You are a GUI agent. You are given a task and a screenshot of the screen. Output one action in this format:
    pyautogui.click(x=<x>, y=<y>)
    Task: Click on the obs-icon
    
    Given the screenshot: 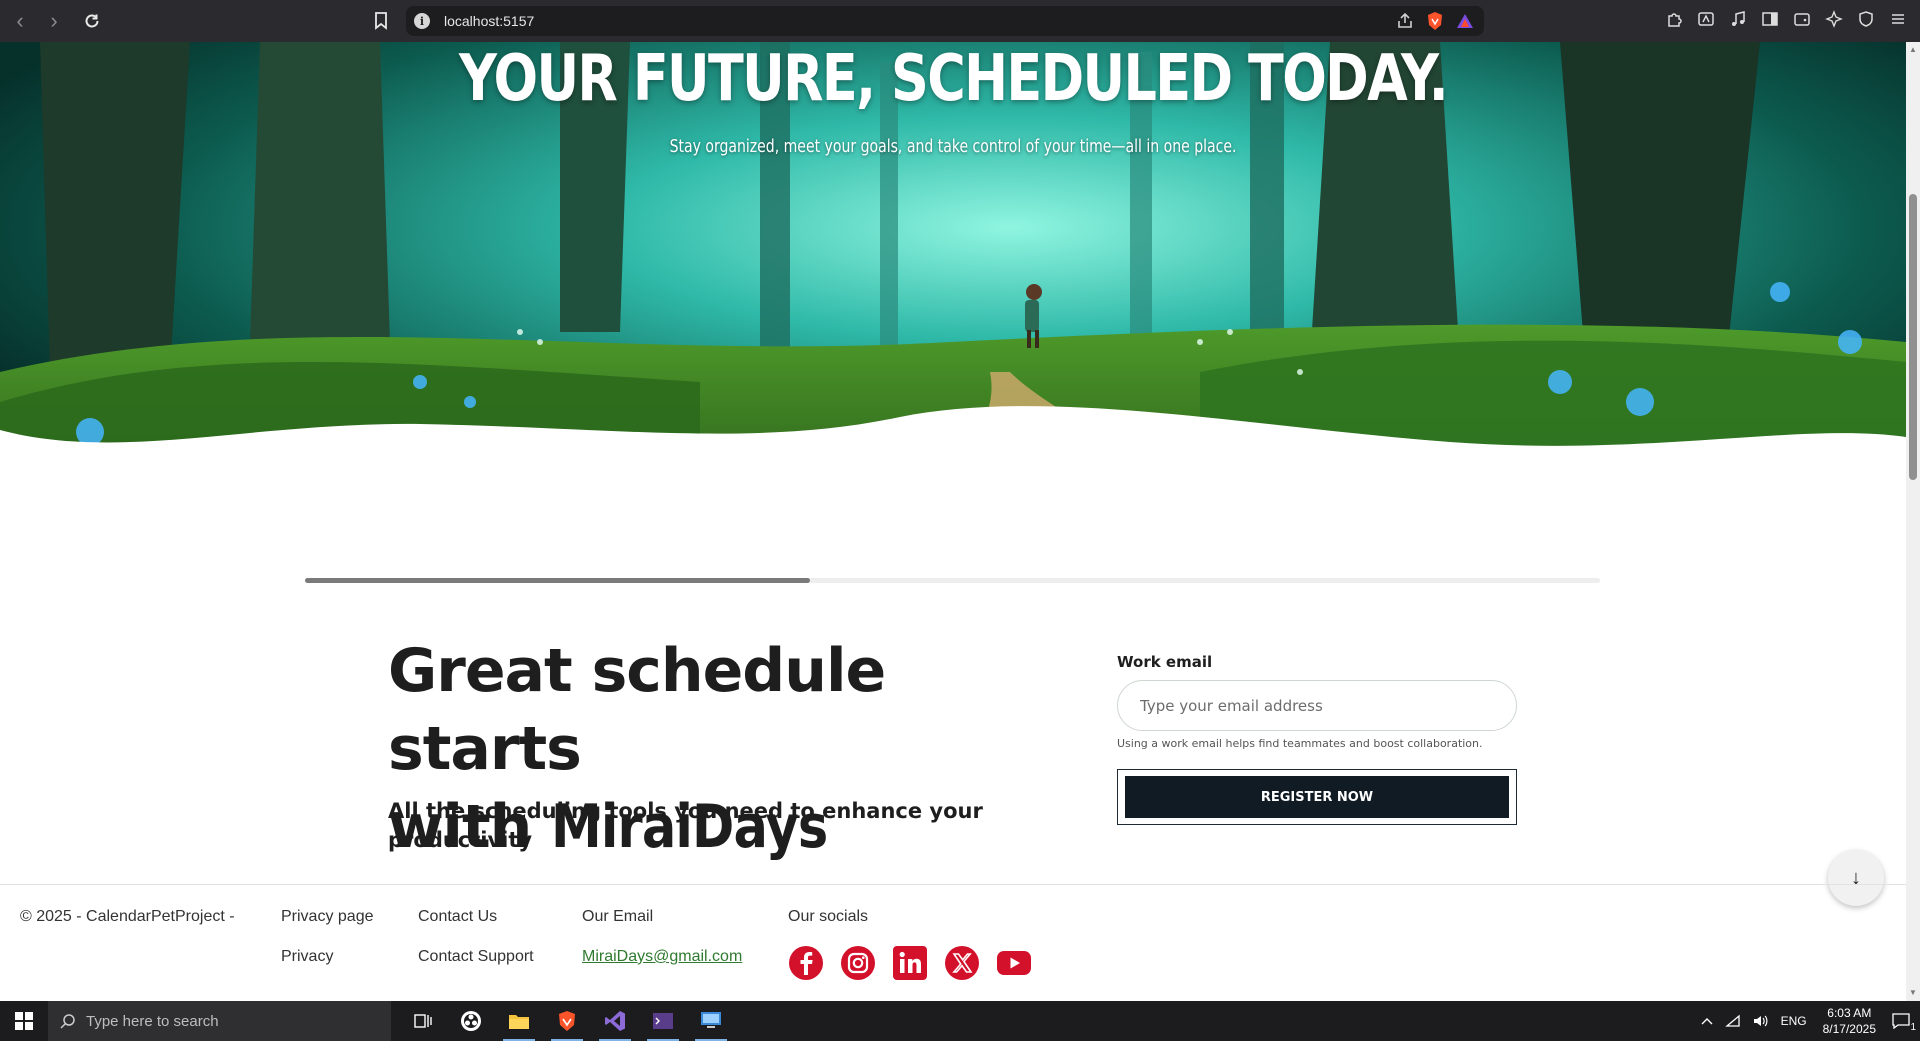 What is the action you would take?
    pyautogui.click(x=471, y=1021)
    